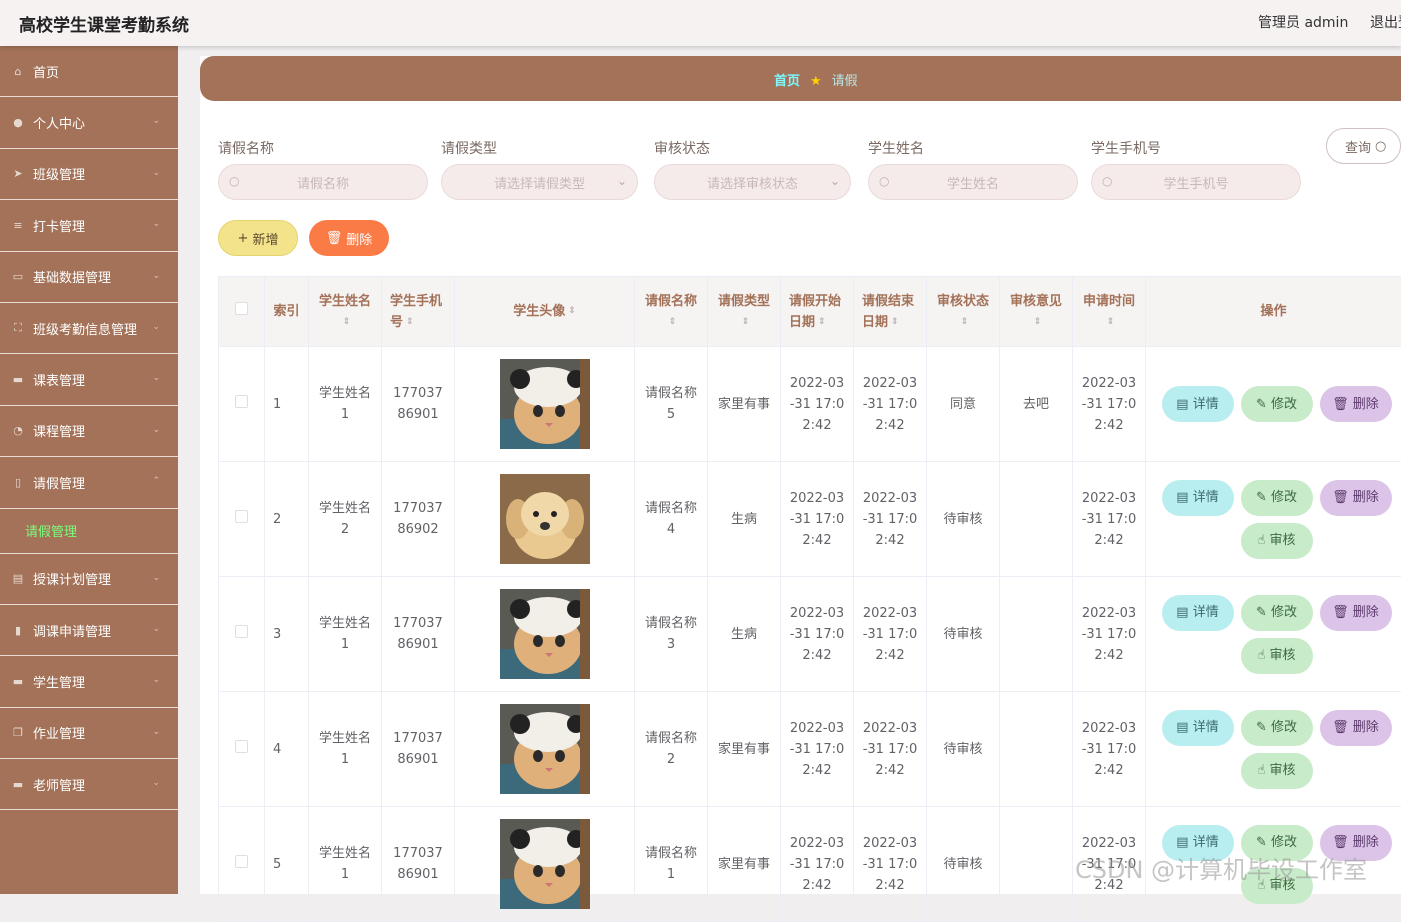 Image resolution: width=1401 pixels, height=922 pixels. What do you see at coordinates (1303, 22) in the screenshot?
I see `admin-label: 管理员 admin` at bounding box center [1303, 22].